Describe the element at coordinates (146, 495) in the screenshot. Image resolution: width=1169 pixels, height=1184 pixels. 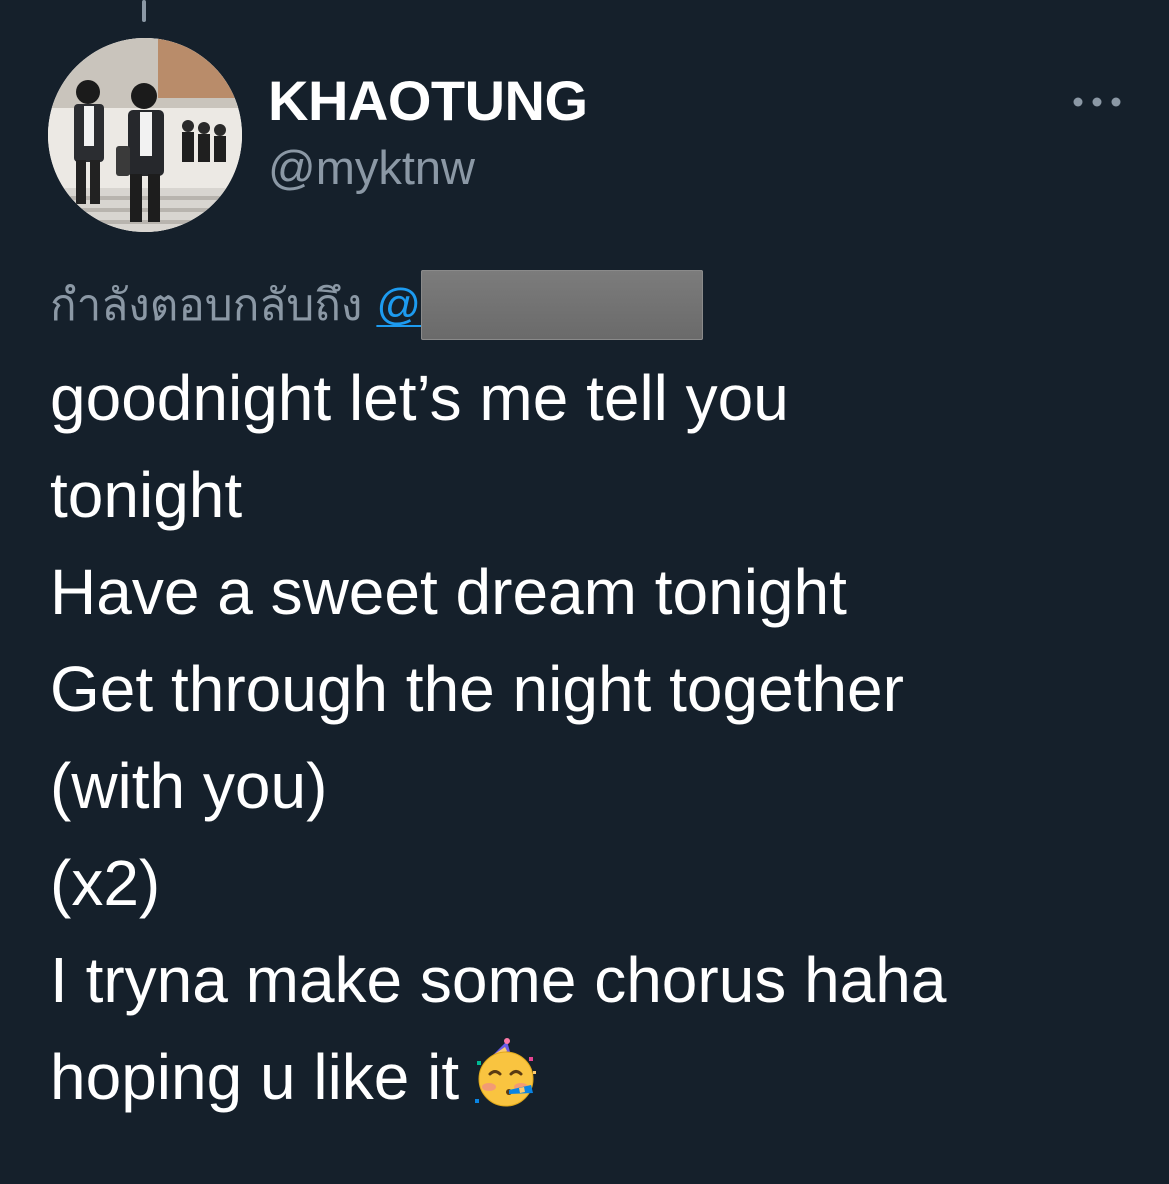
I see `tweet-text-line: tonight` at that location.